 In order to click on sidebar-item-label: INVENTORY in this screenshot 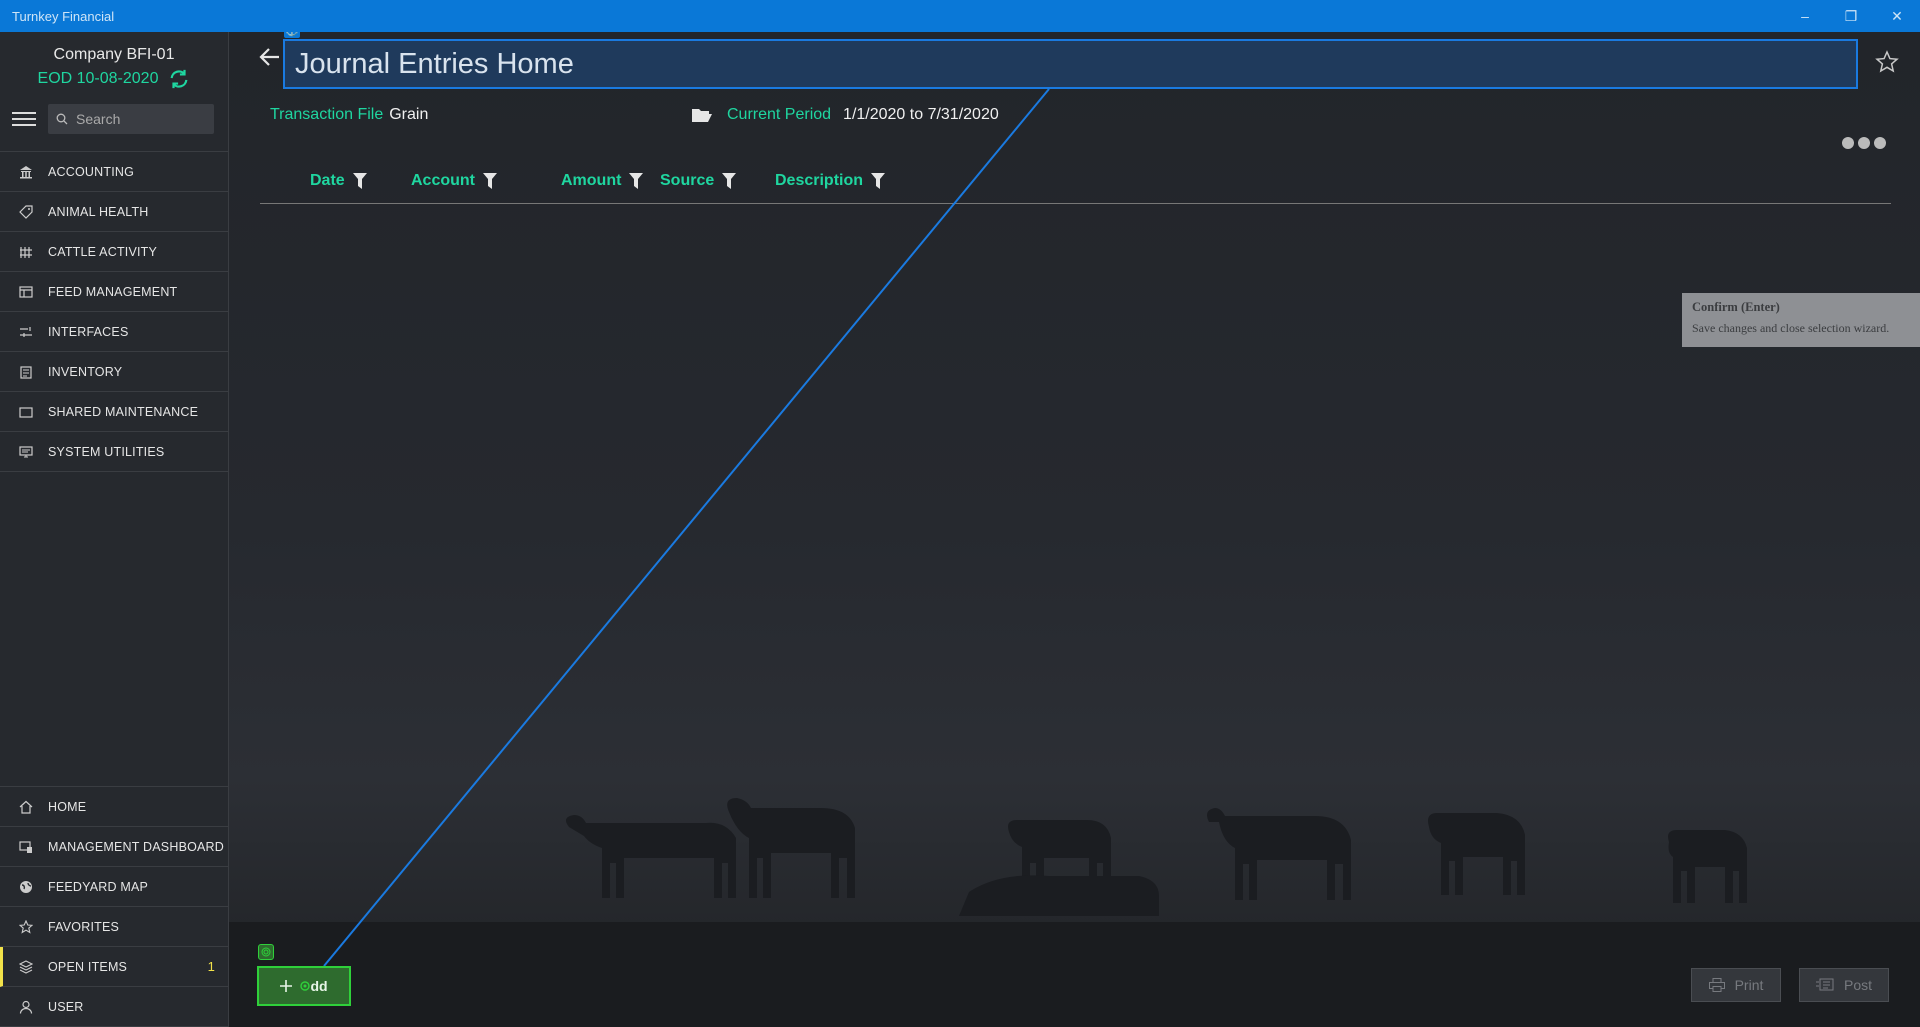, I will do `click(85, 371)`.